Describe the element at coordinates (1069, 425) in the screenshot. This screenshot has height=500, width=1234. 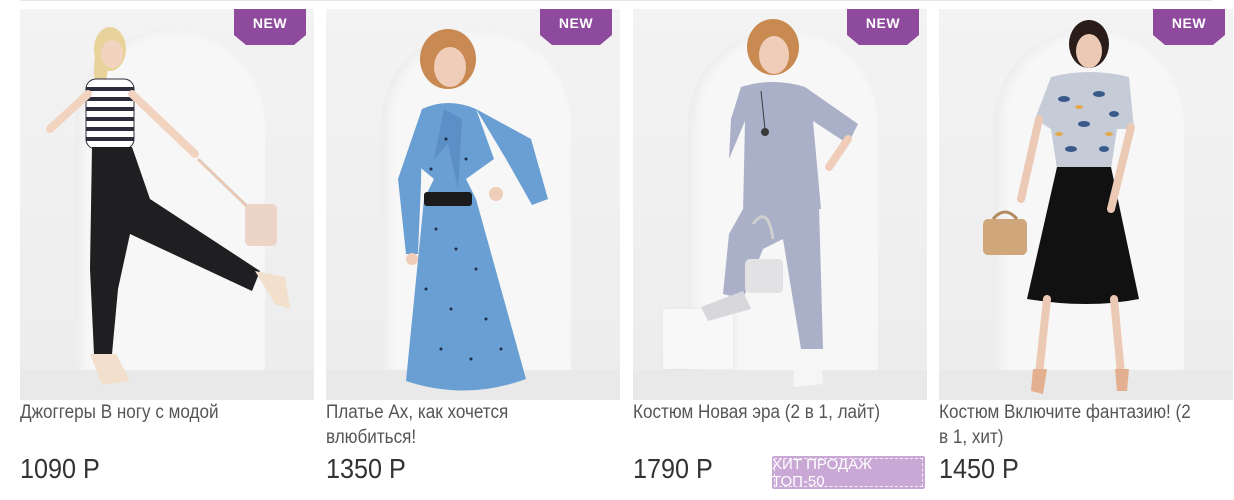
I see `product-title: Костюм Включите фантазию! (2 в 1, хит)` at that location.